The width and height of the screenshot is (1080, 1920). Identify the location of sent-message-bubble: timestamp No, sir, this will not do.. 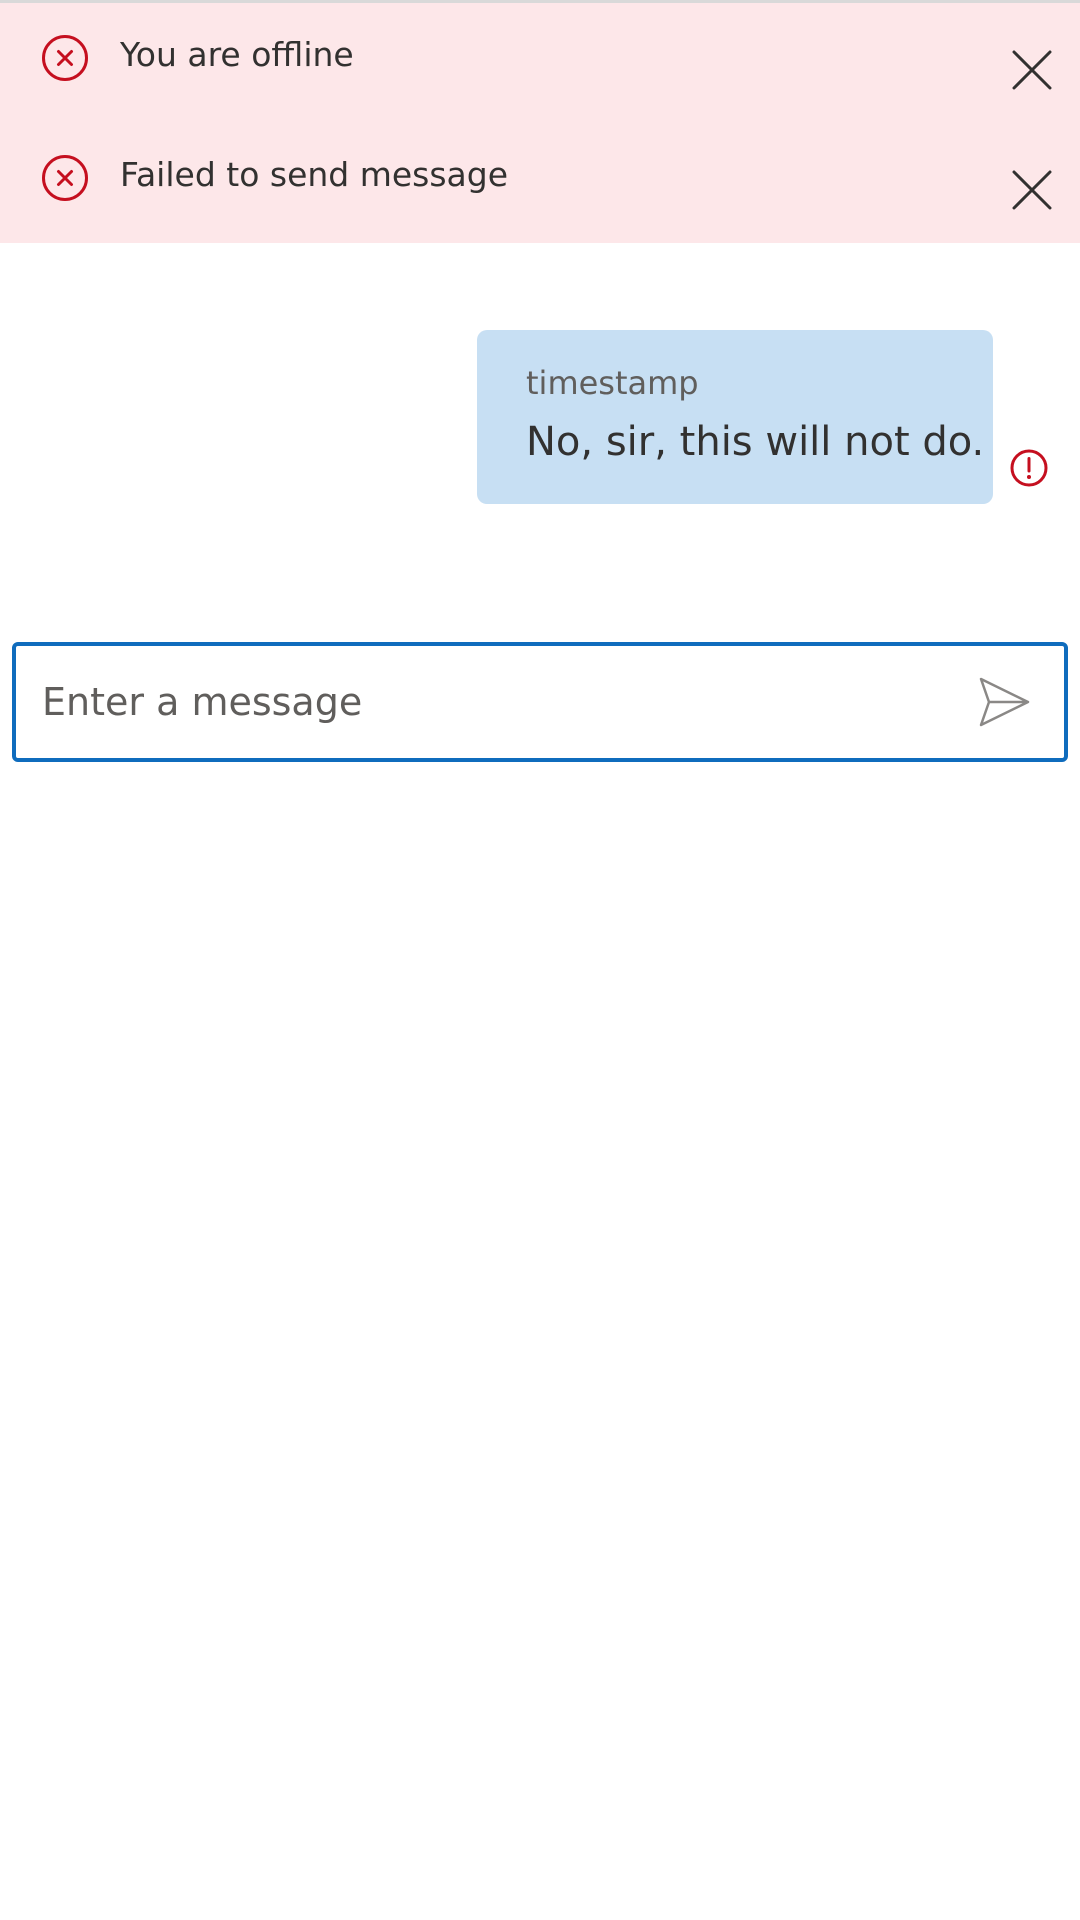
(735, 417).